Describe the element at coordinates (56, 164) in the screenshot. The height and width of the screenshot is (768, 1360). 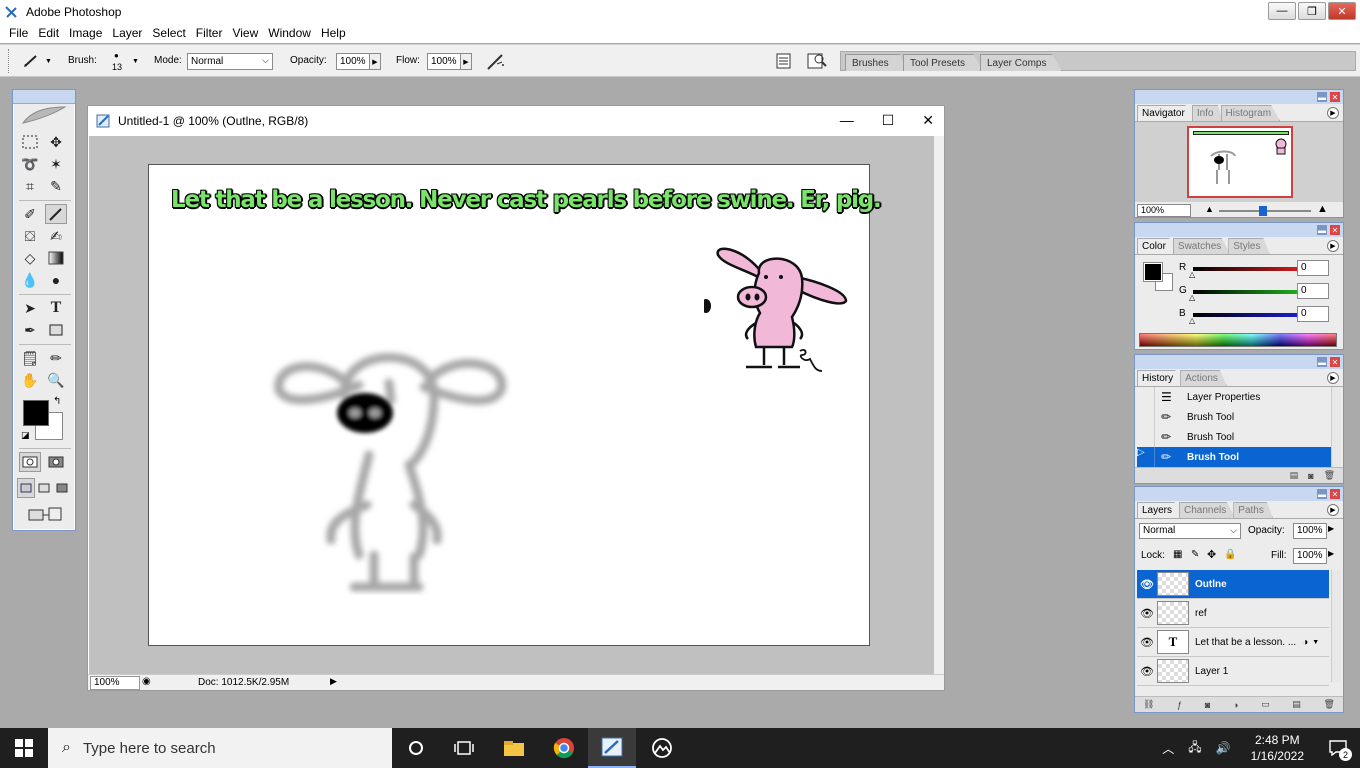
I see `magic-wand-icon: ✶` at that location.